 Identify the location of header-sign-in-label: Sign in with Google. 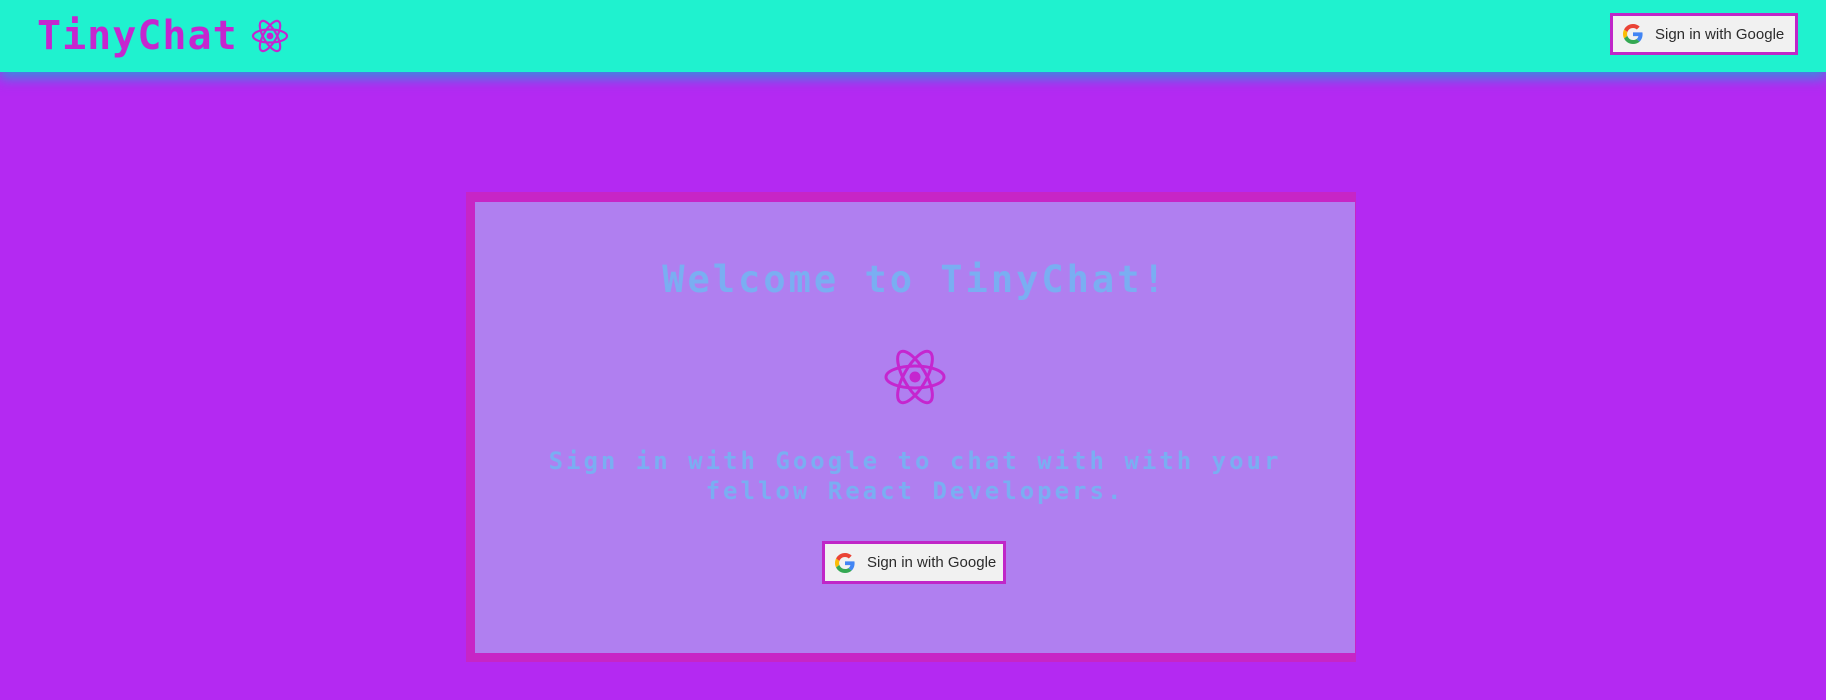
(1720, 34).